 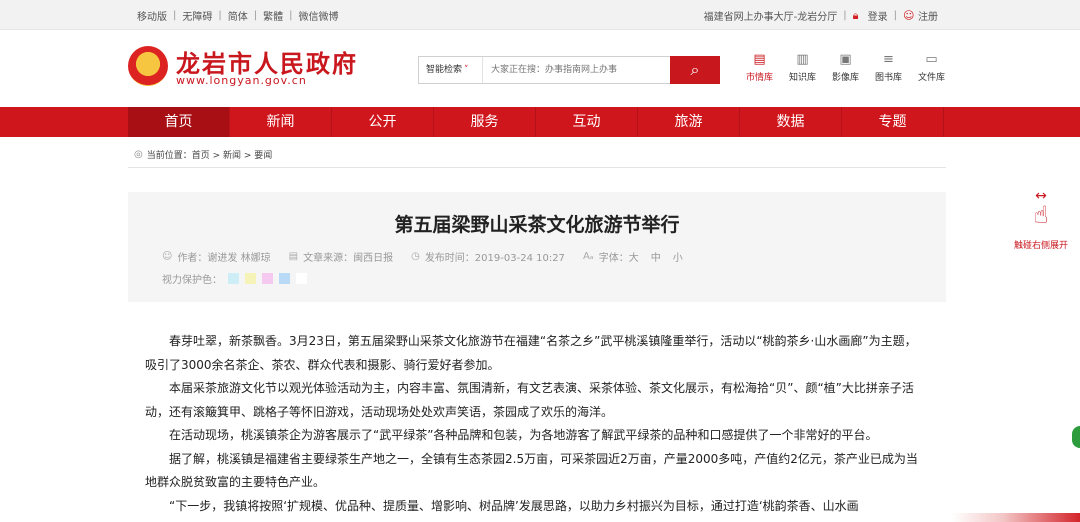 What do you see at coordinates (656, 256) in the screenshot?
I see `font-medium-button: 中` at bounding box center [656, 256].